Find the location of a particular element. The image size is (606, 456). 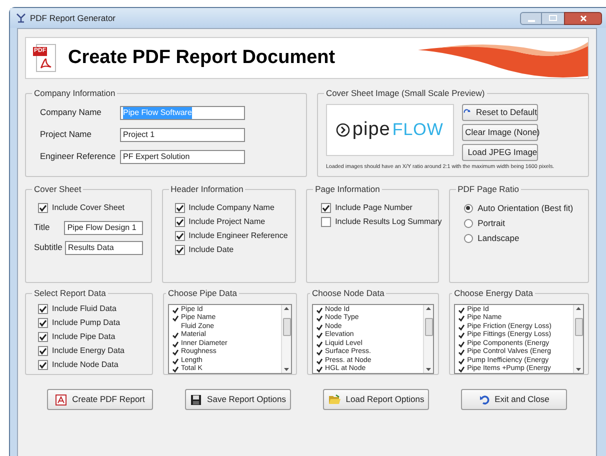

text-field: PF Expert Solution is located at coordinates (182, 157).